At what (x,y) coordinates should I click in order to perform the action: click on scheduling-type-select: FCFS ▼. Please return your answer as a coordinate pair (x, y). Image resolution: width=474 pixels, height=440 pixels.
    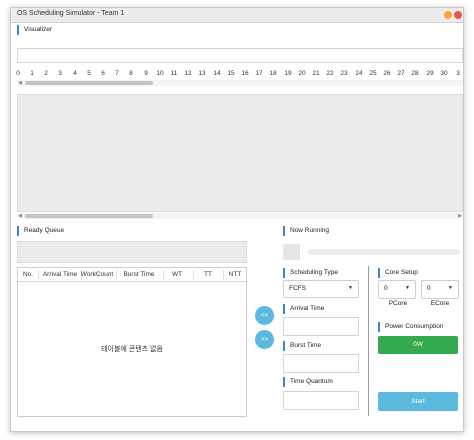
    Looking at the image, I should click on (321, 289).